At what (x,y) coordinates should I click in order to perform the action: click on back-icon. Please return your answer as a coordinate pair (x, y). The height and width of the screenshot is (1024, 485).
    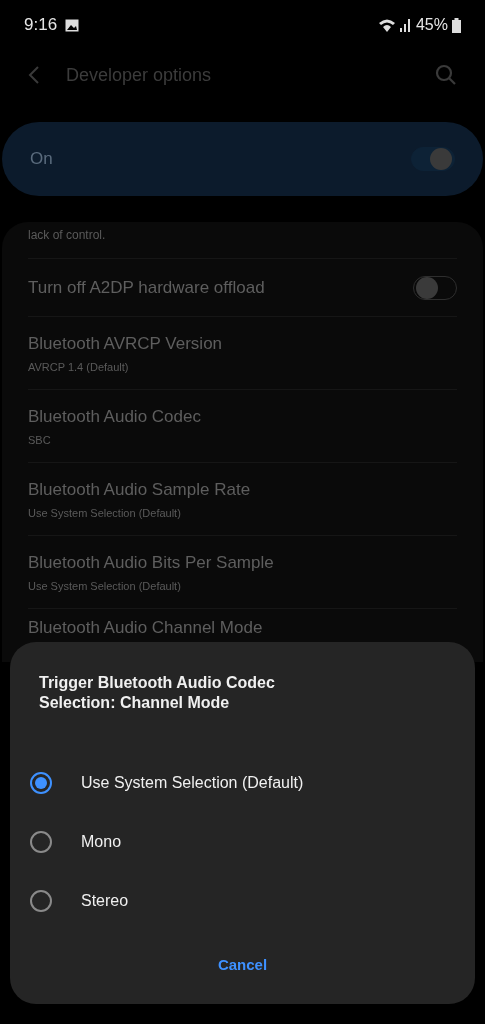
    Looking at the image, I should click on (34, 75).